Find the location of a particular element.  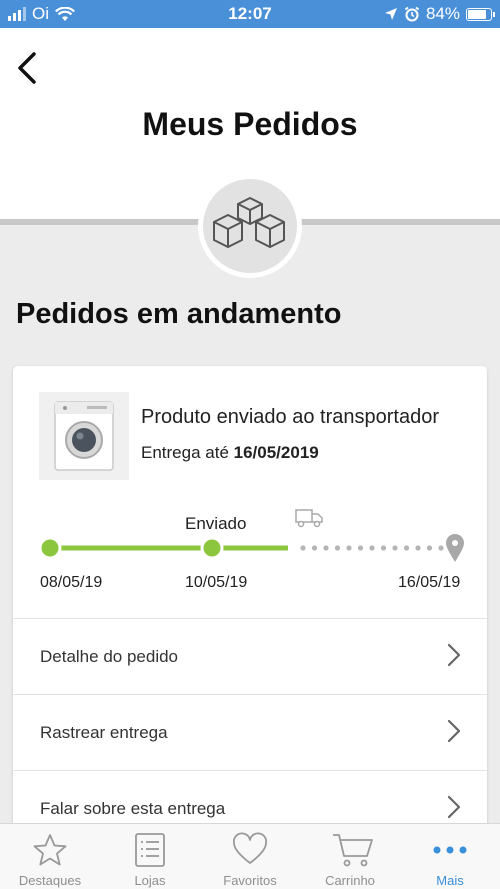

delivery-estimate: Entrega até 16/05/2019 is located at coordinates (230, 453).